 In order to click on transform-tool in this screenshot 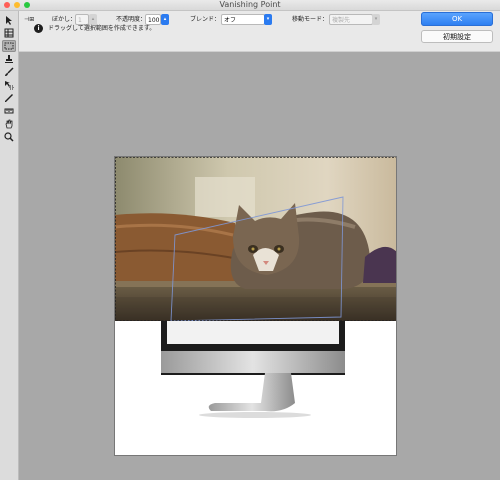, I will do `click(9, 85)`.